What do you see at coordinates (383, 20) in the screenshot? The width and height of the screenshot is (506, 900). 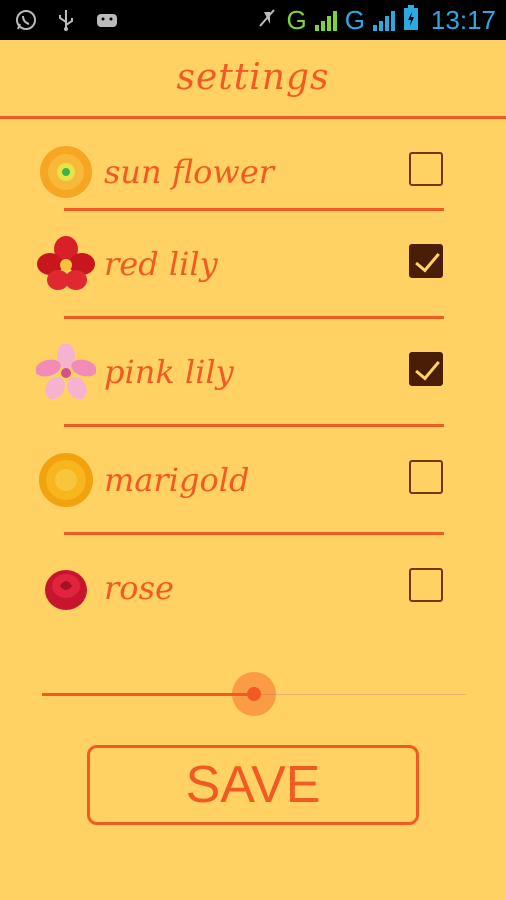 I see `signal-bars-2-icon` at bounding box center [383, 20].